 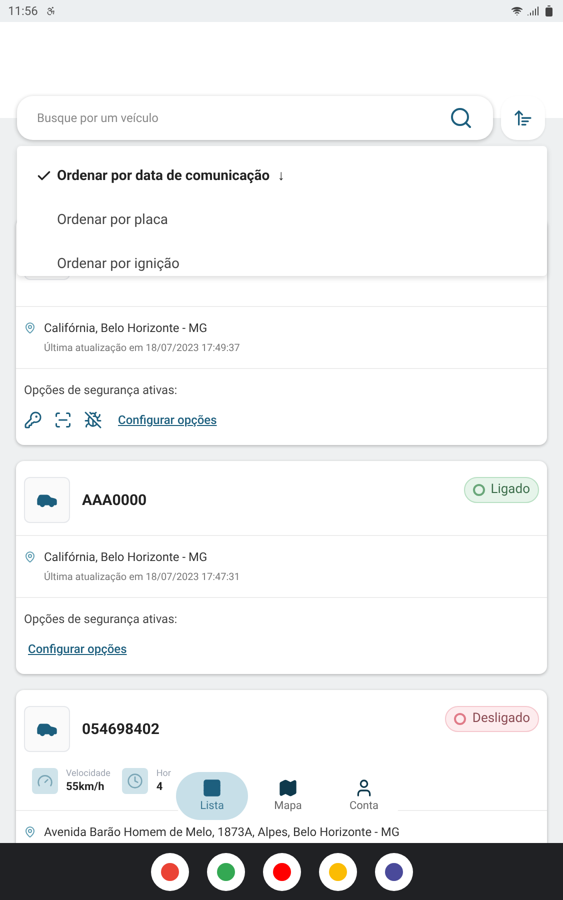 I want to click on sort-direction-arrow: ↓, so click(x=281, y=176).